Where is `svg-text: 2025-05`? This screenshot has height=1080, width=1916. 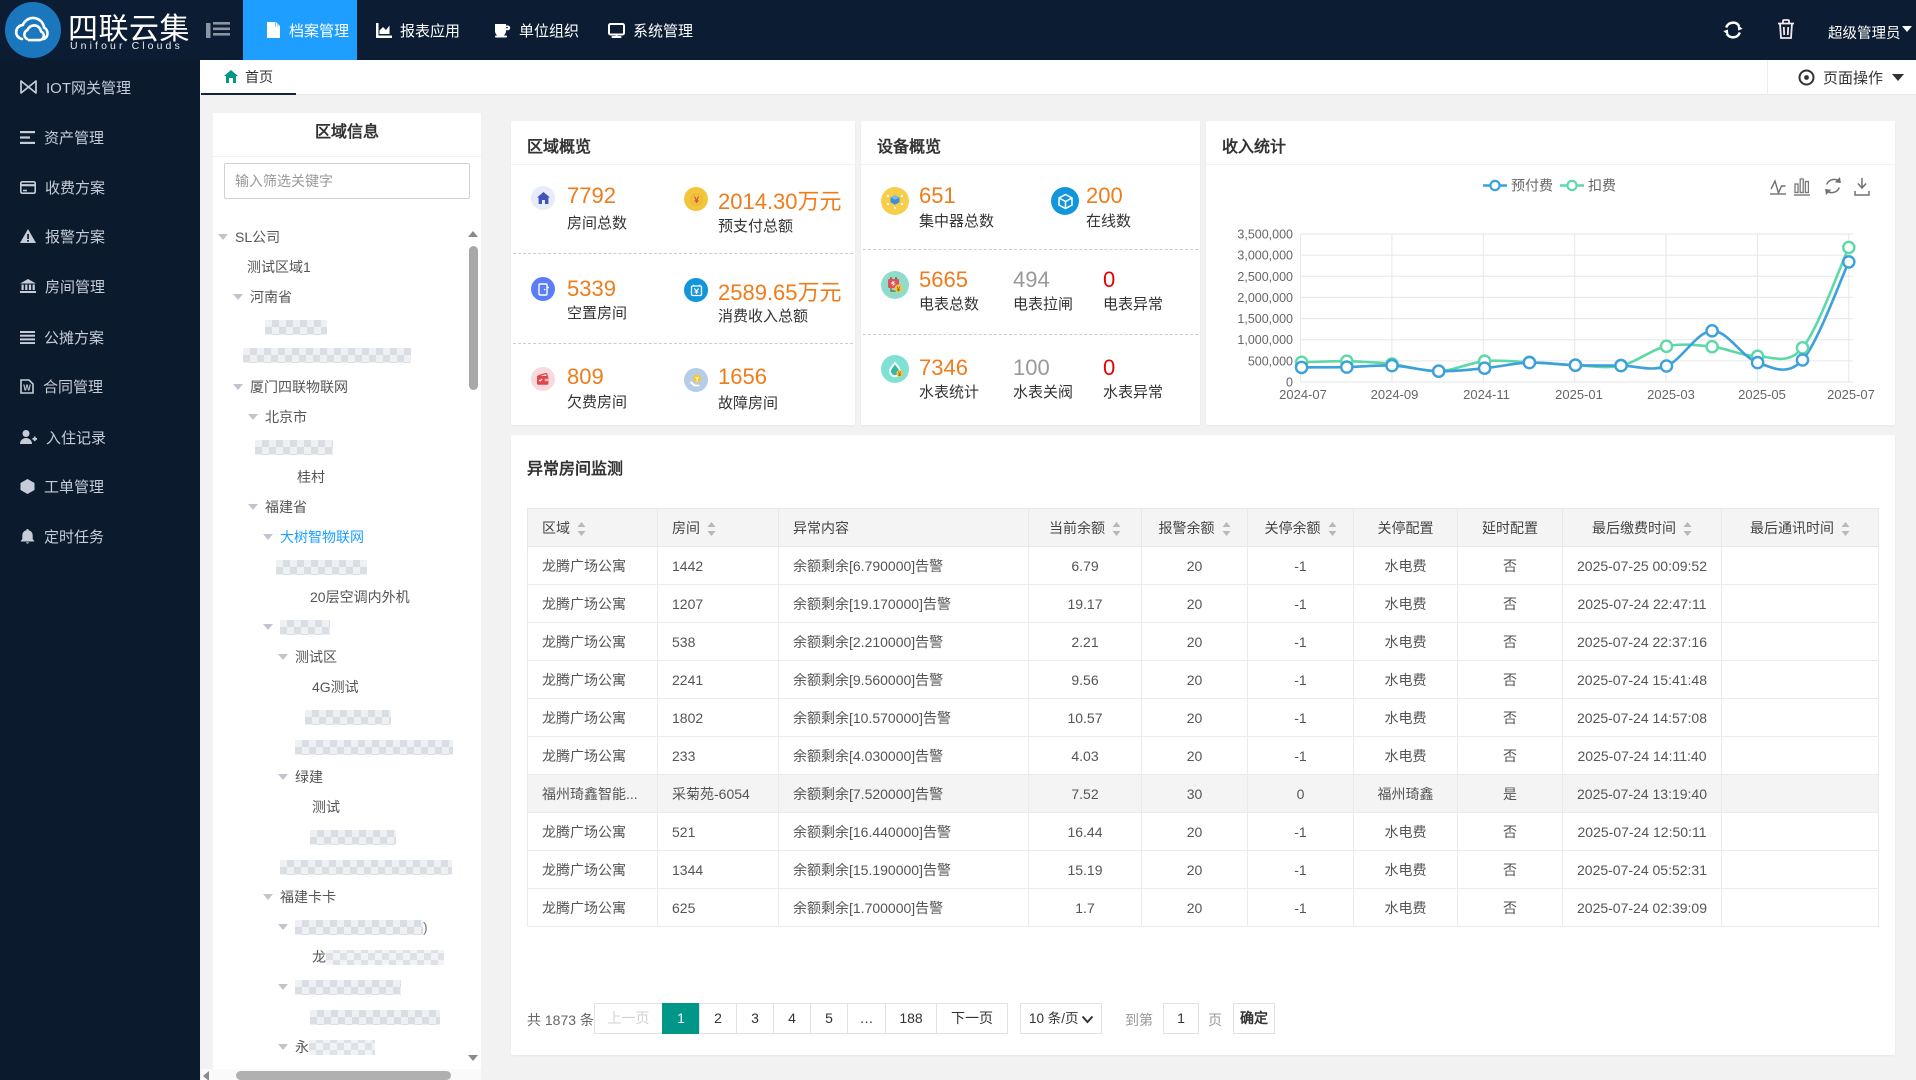
svg-text: 2025-05 is located at coordinates (1762, 394).